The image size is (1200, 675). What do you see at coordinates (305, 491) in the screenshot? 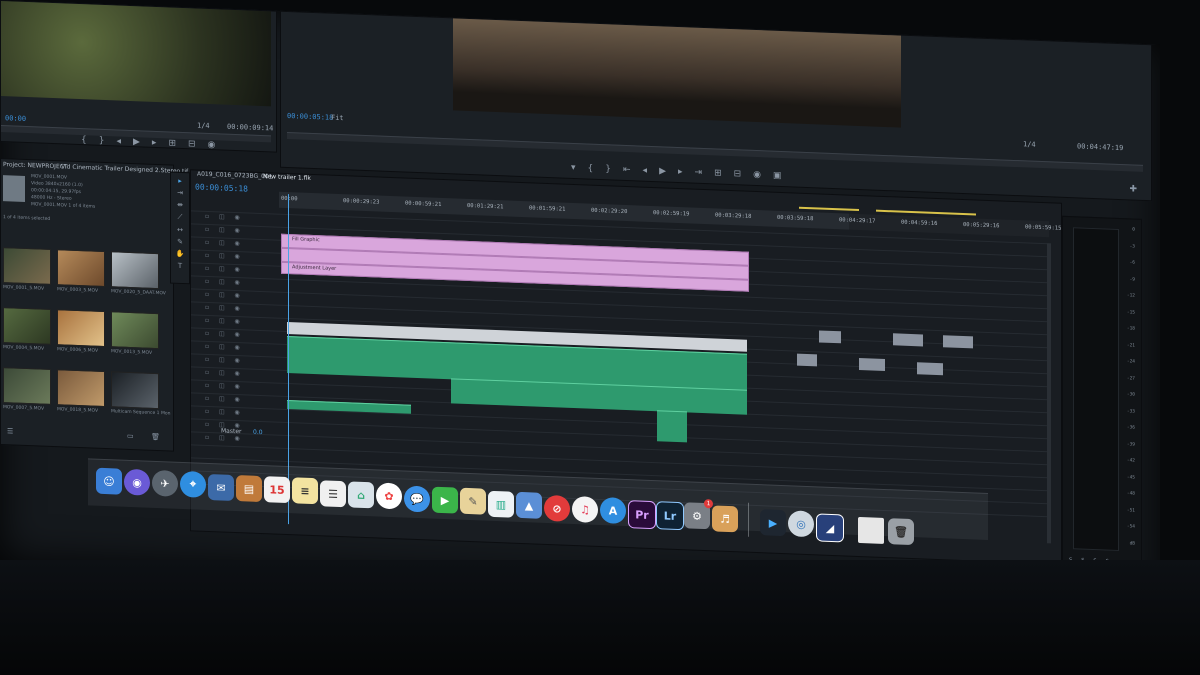
I see `notes-icon: ≡` at bounding box center [305, 491].